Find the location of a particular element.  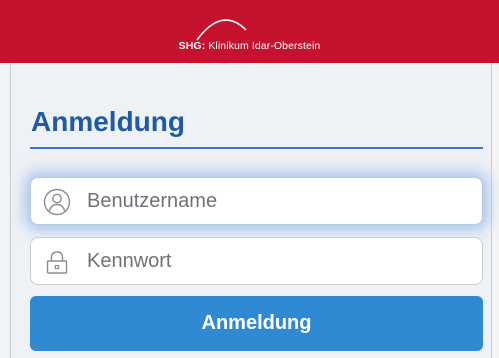

brand-logo: SHG: Klinikum Idar-Oberstein is located at coordinates (249, 46).